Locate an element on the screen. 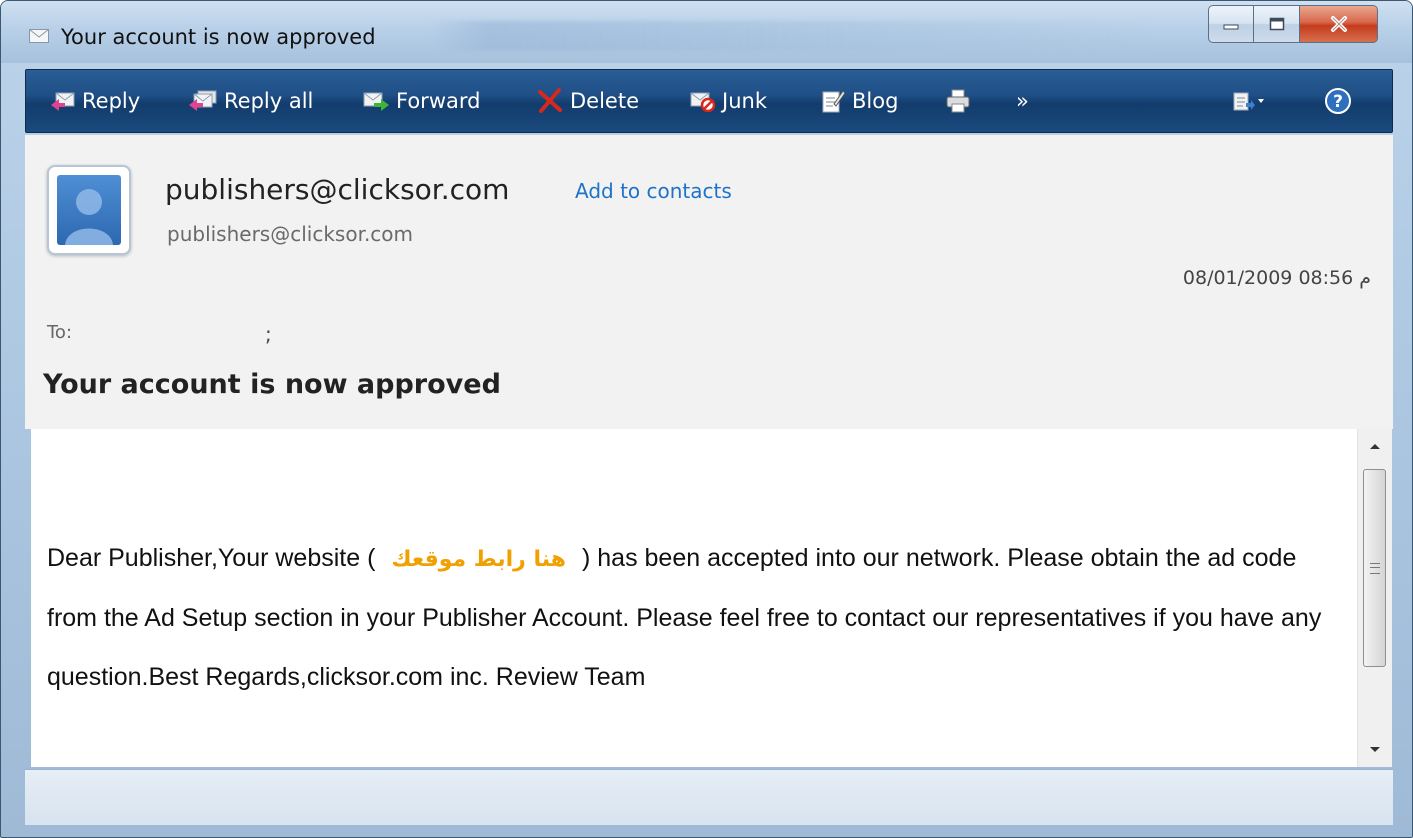 The height and width of the screenshot is (838, 1413). junk-icon is located at coordinates (703, 102).